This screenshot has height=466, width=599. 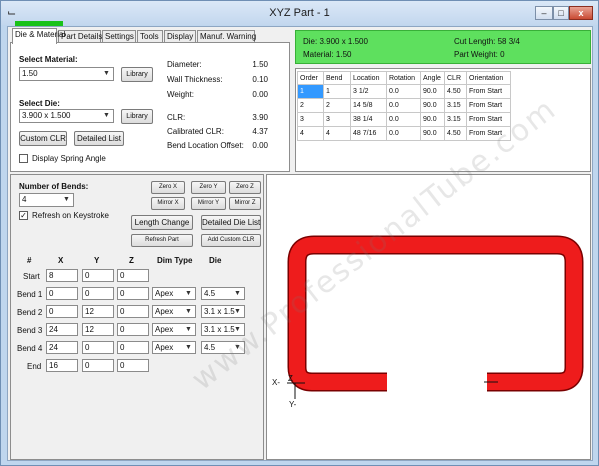 What do you see at coordinates (133, 293) in the screenshot?
I see `bend-1-z-input: 0` at bounding box center [133, 293].